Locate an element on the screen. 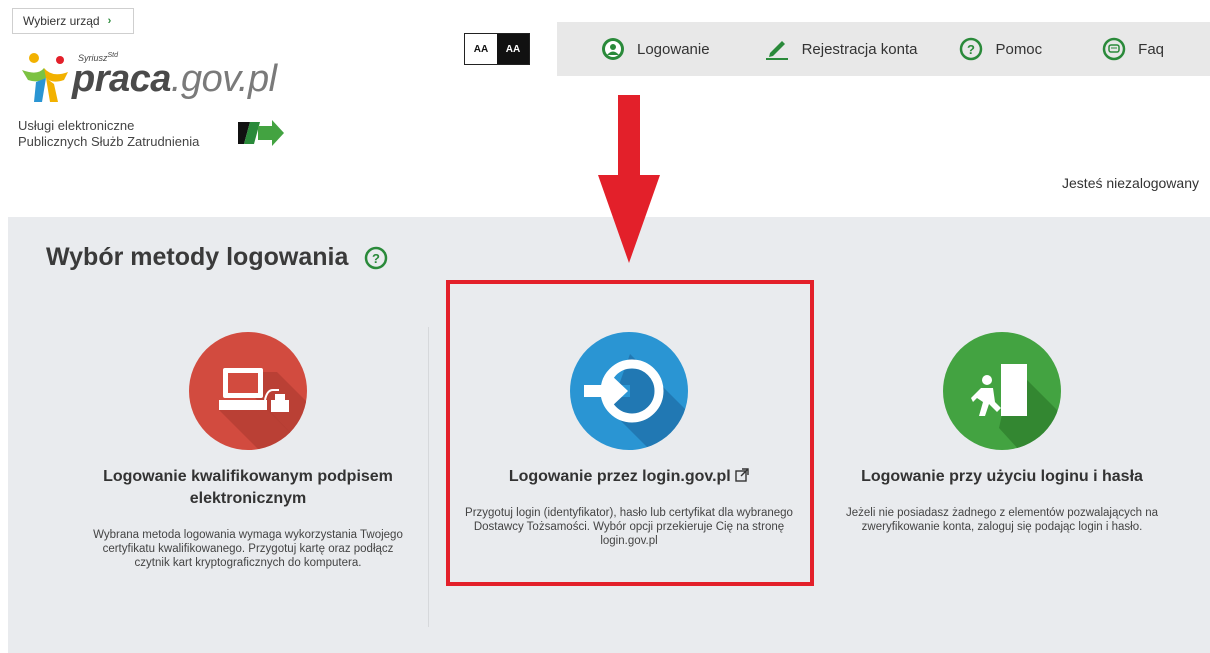 This screenshot has height=653, width=1210. user-circle-icon is located at coordinates (613, 49).